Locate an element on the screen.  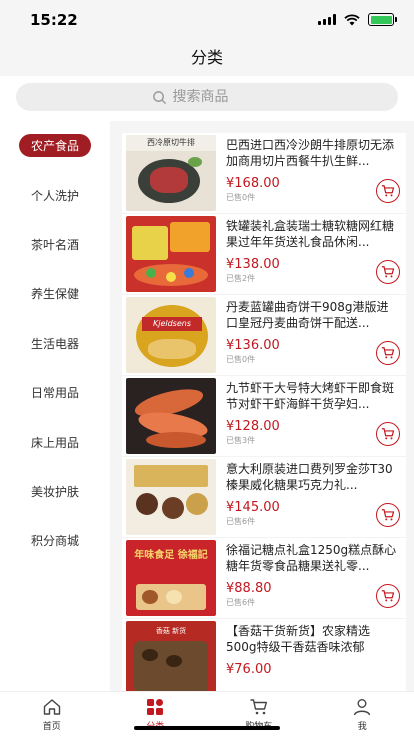
tab-label: 首页 is located at coordinates (51, 727).